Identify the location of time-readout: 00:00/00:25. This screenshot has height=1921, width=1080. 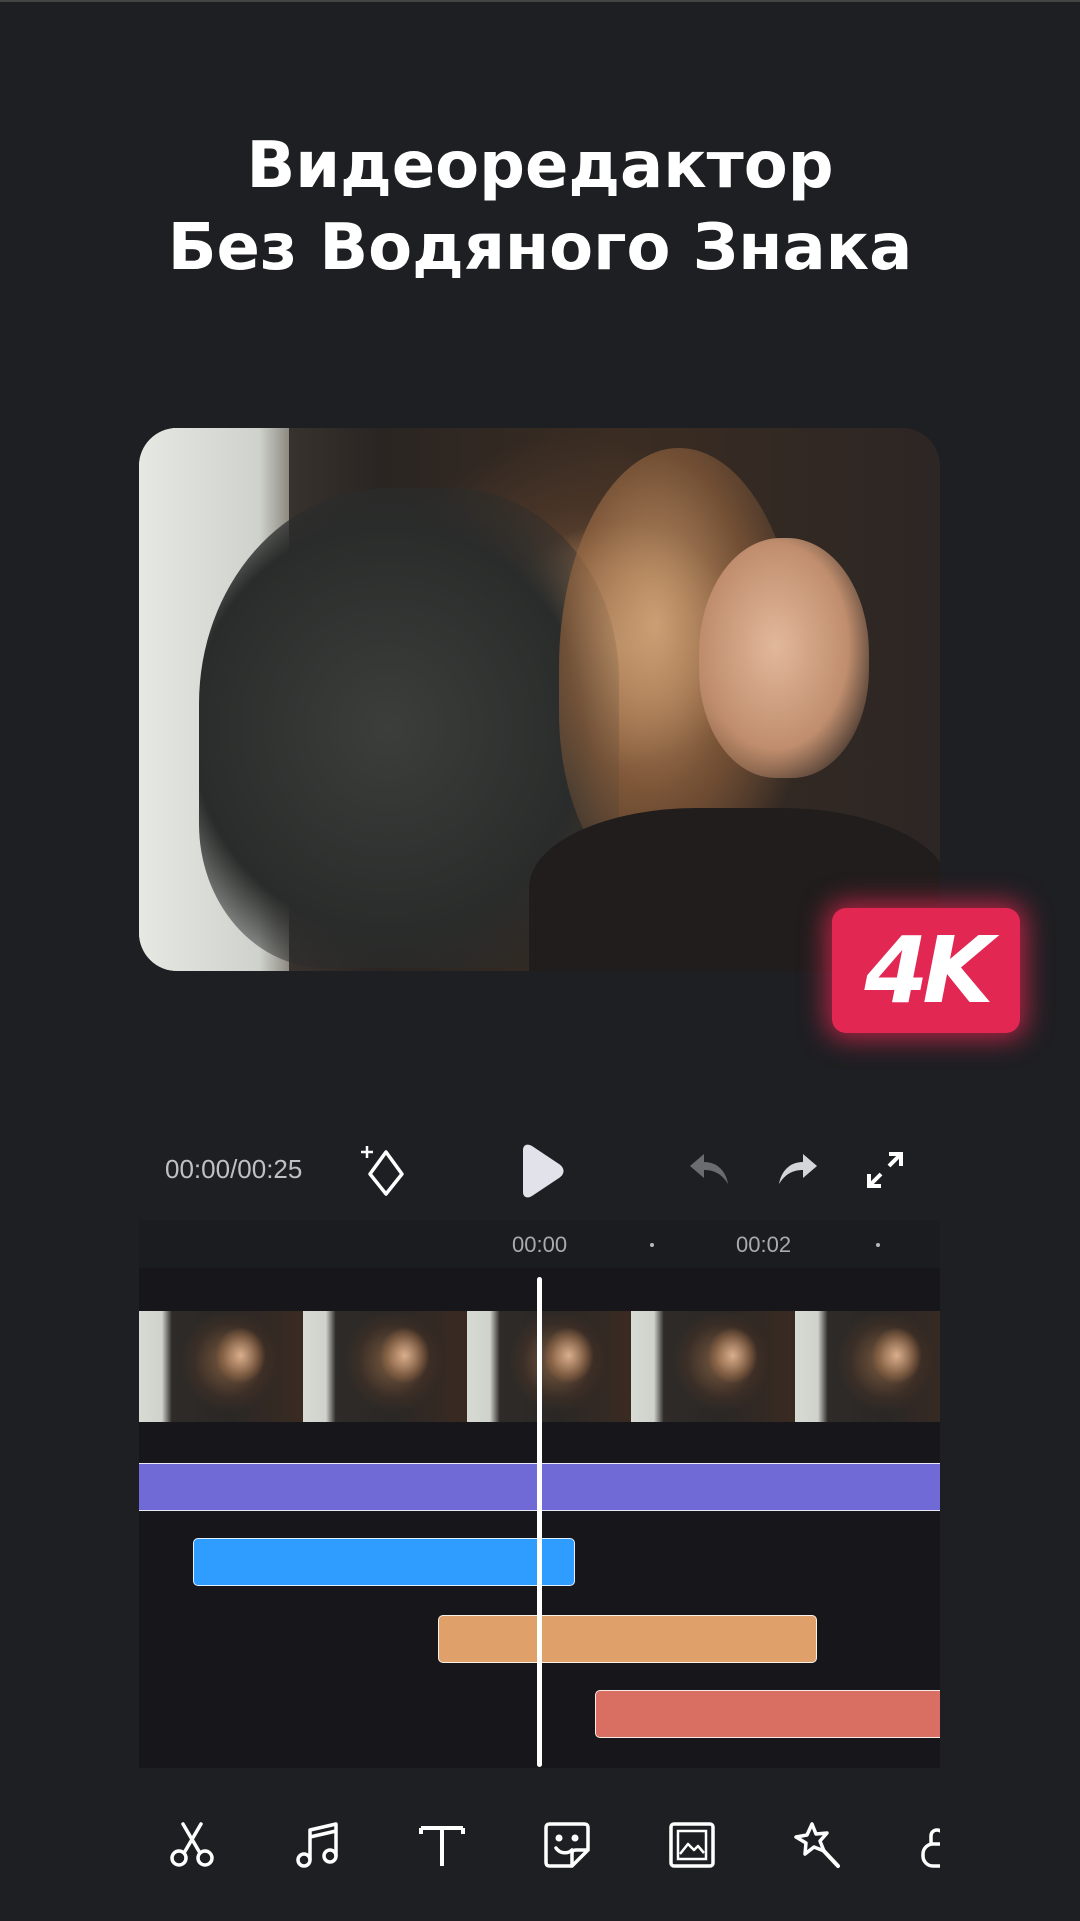
(234, 1169).